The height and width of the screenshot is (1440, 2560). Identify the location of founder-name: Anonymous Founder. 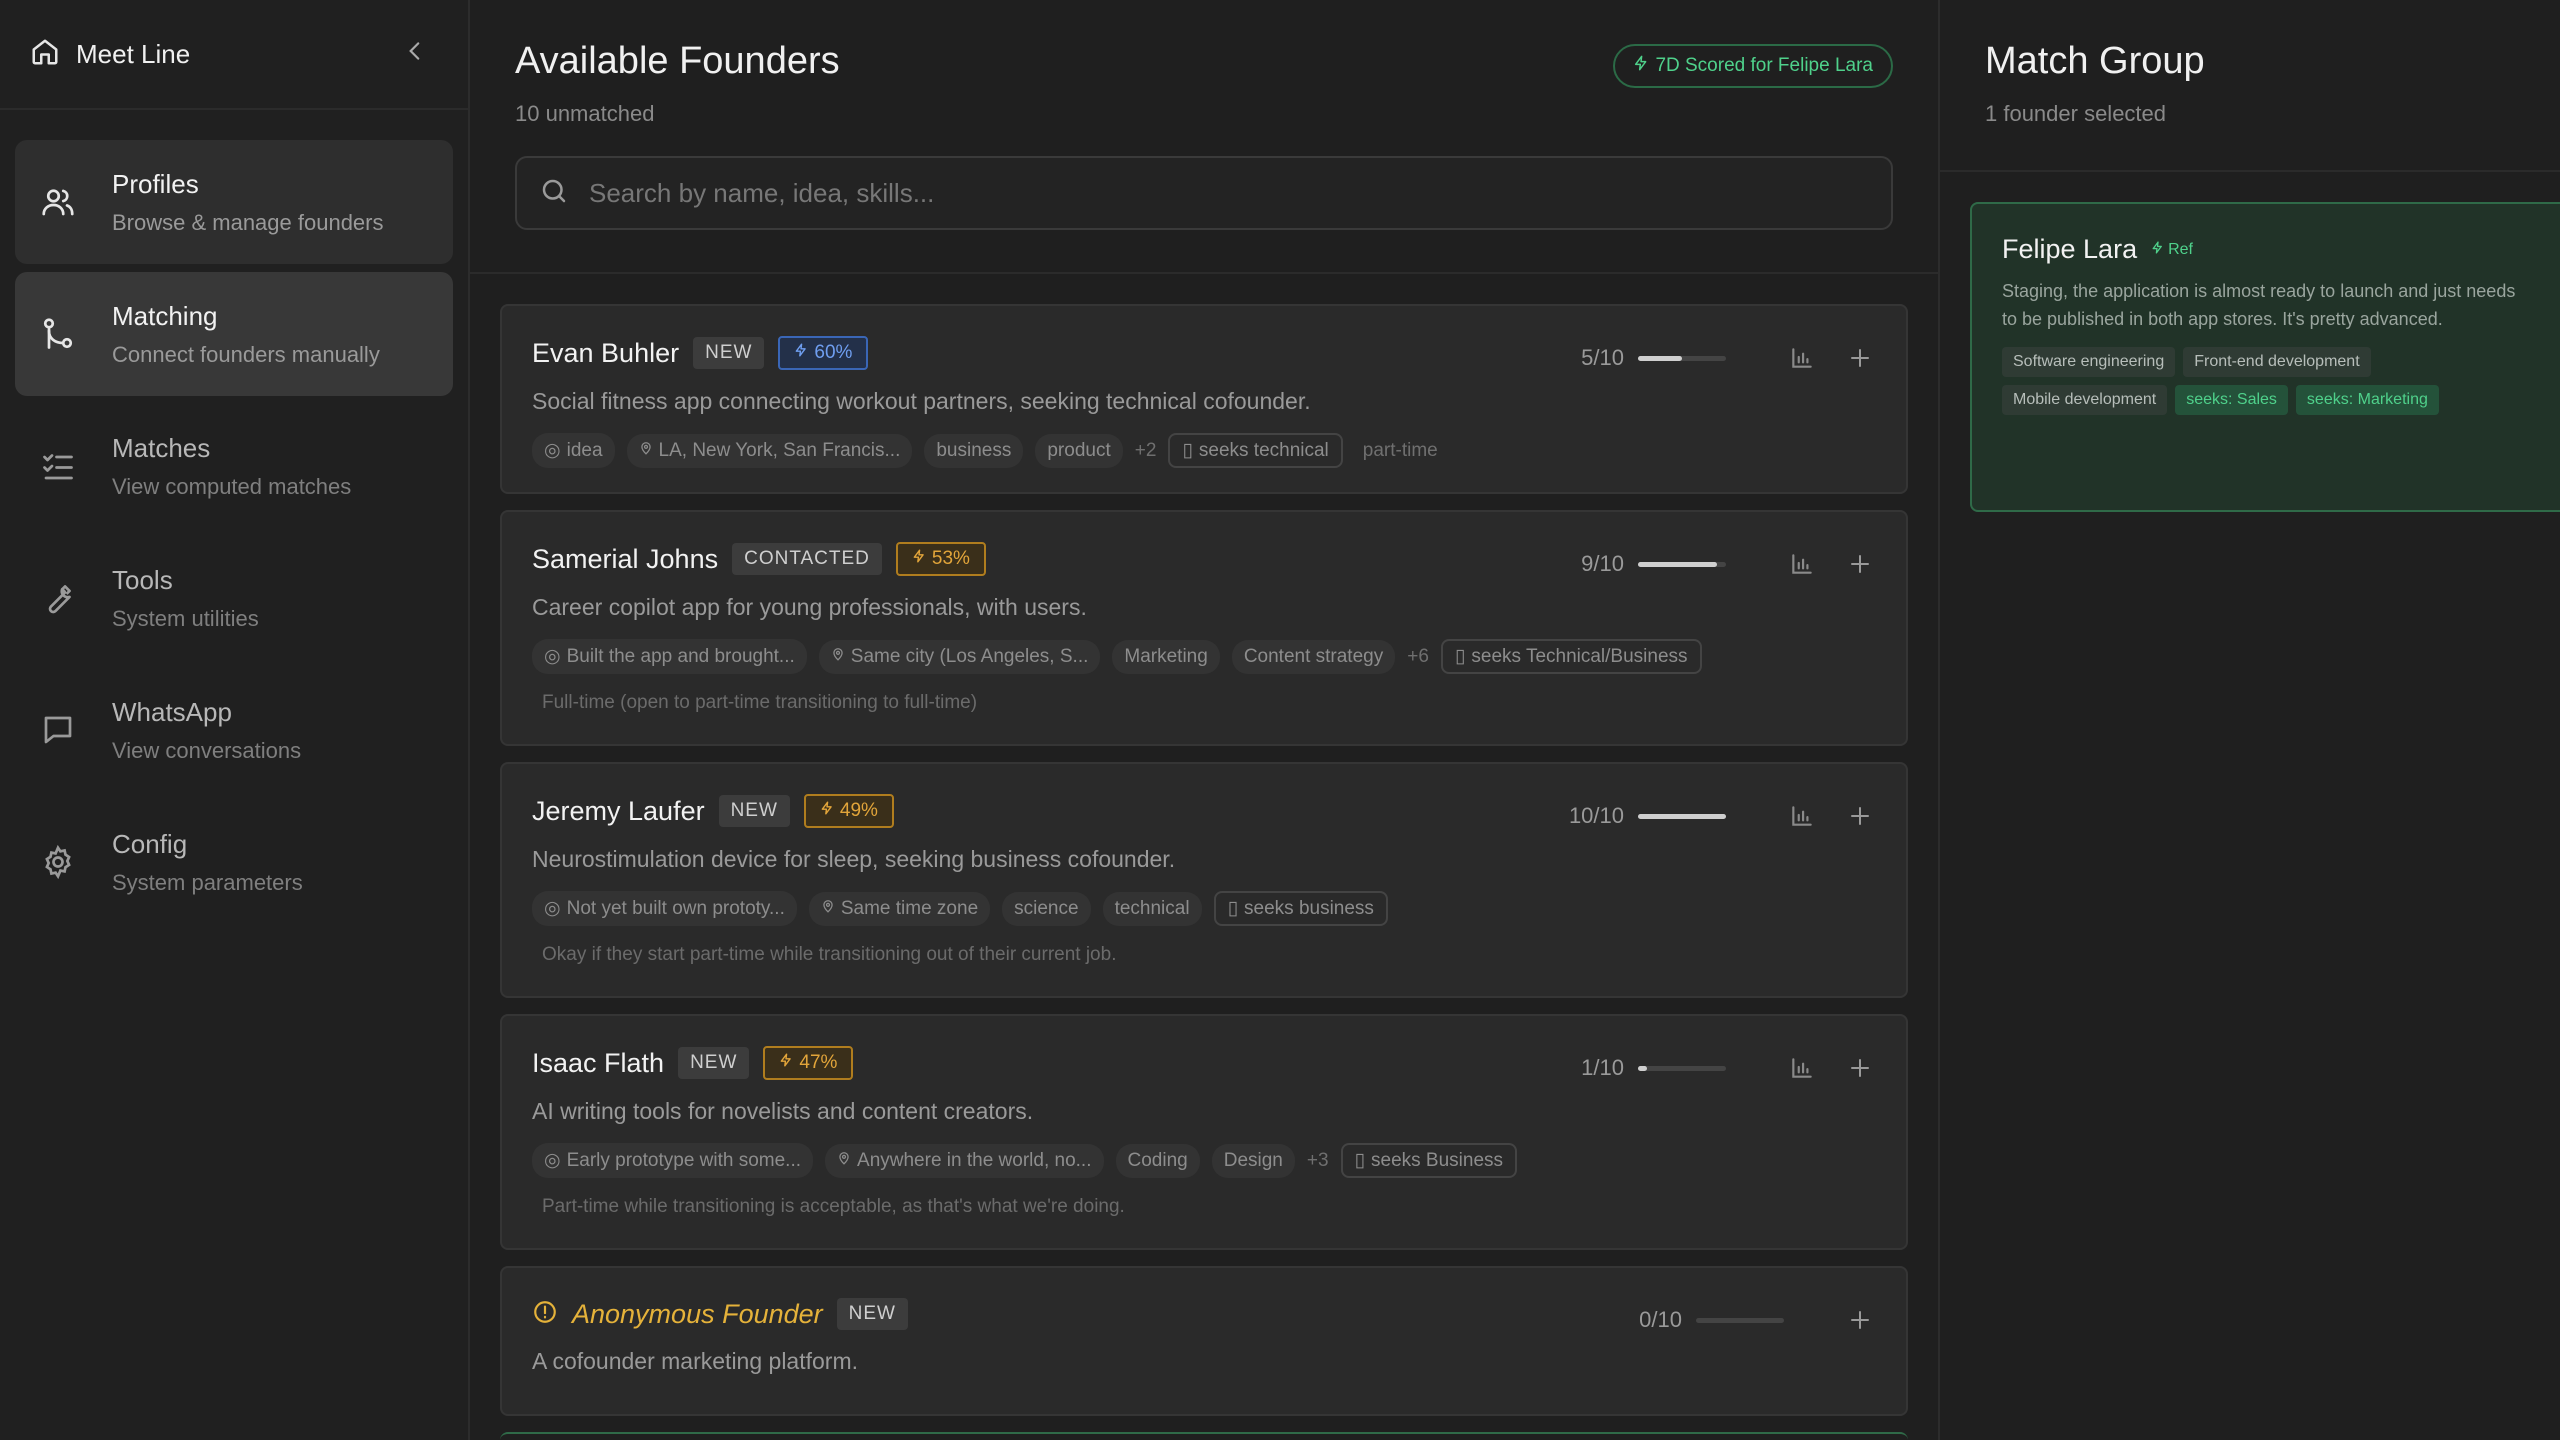
(697, 1313).